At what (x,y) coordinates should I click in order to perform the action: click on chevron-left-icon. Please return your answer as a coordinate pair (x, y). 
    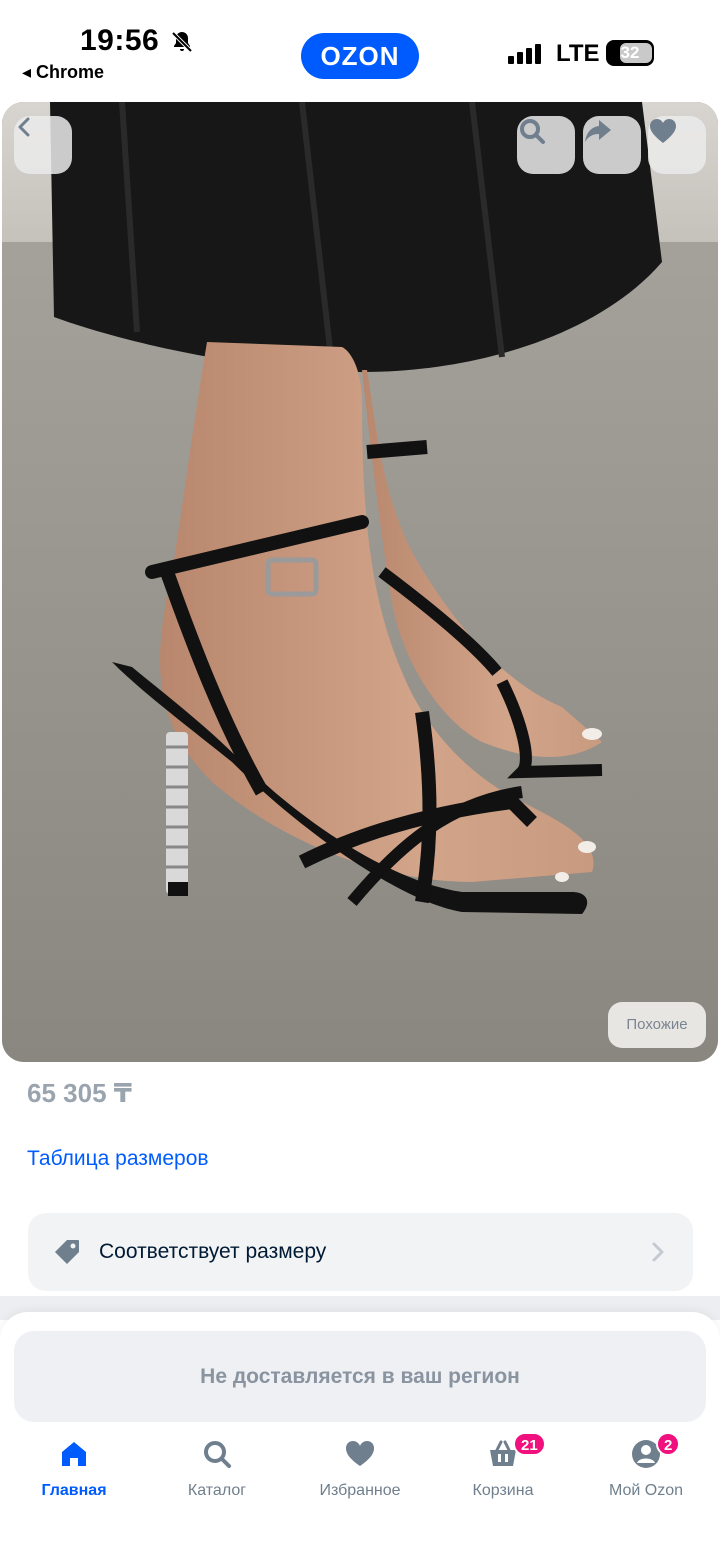
    Looking at the image, I should click on (24, 127).